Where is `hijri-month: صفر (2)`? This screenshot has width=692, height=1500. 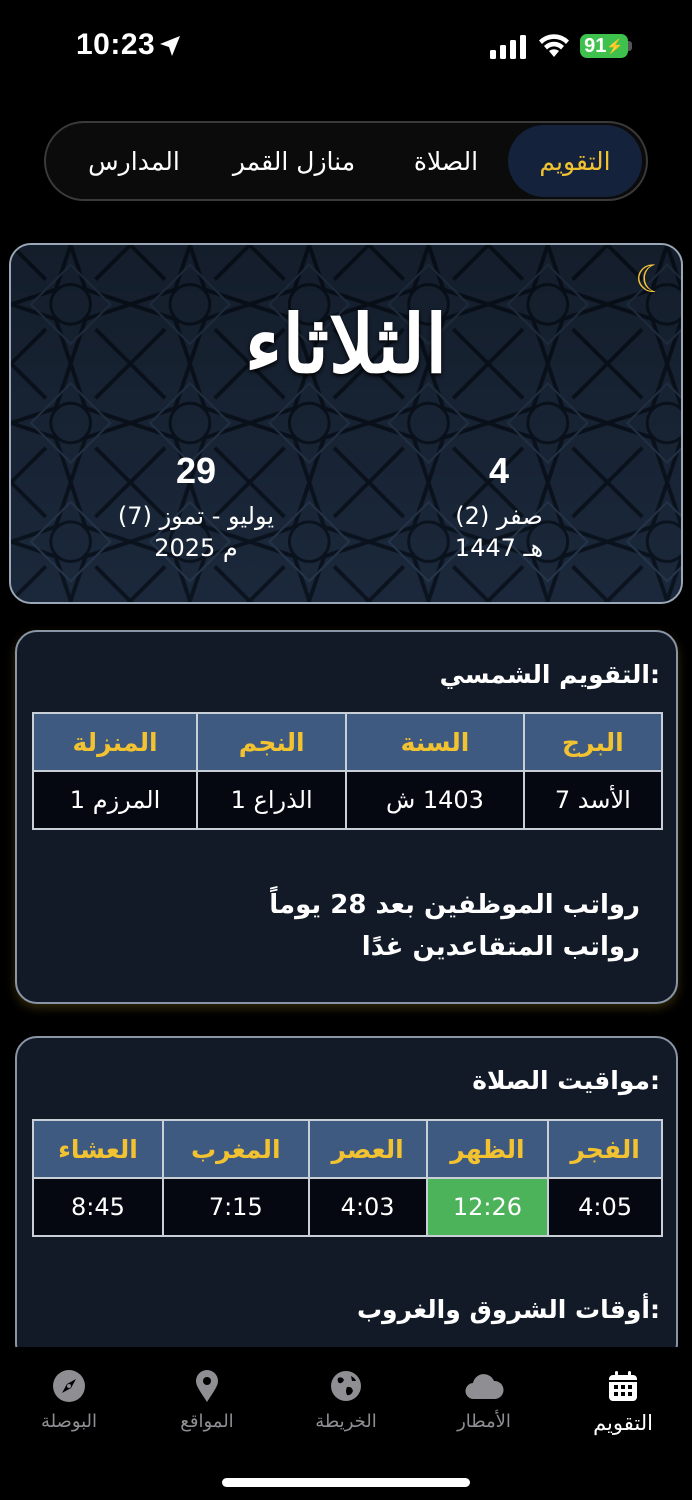 hijri-month: صفر (2) is located at coordinates (499, 516).